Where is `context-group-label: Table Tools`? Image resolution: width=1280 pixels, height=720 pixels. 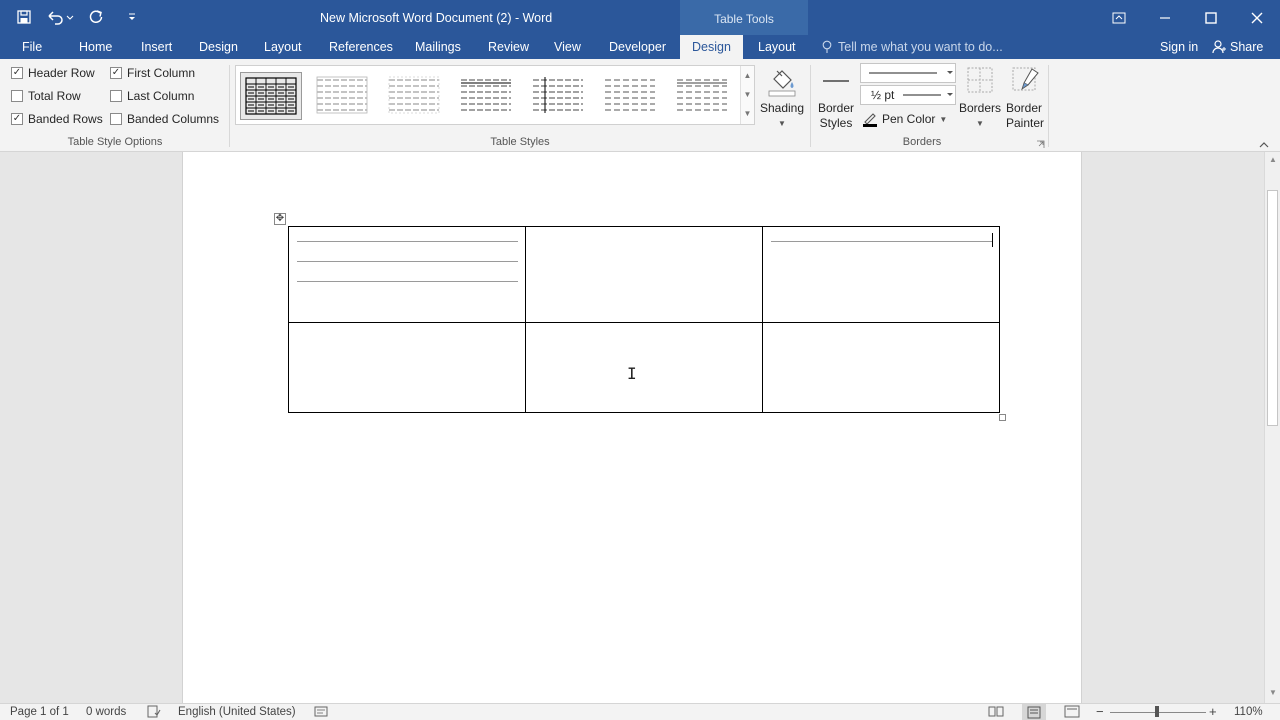
context-group-label: Table Tools is located at coordinates (744, 19).